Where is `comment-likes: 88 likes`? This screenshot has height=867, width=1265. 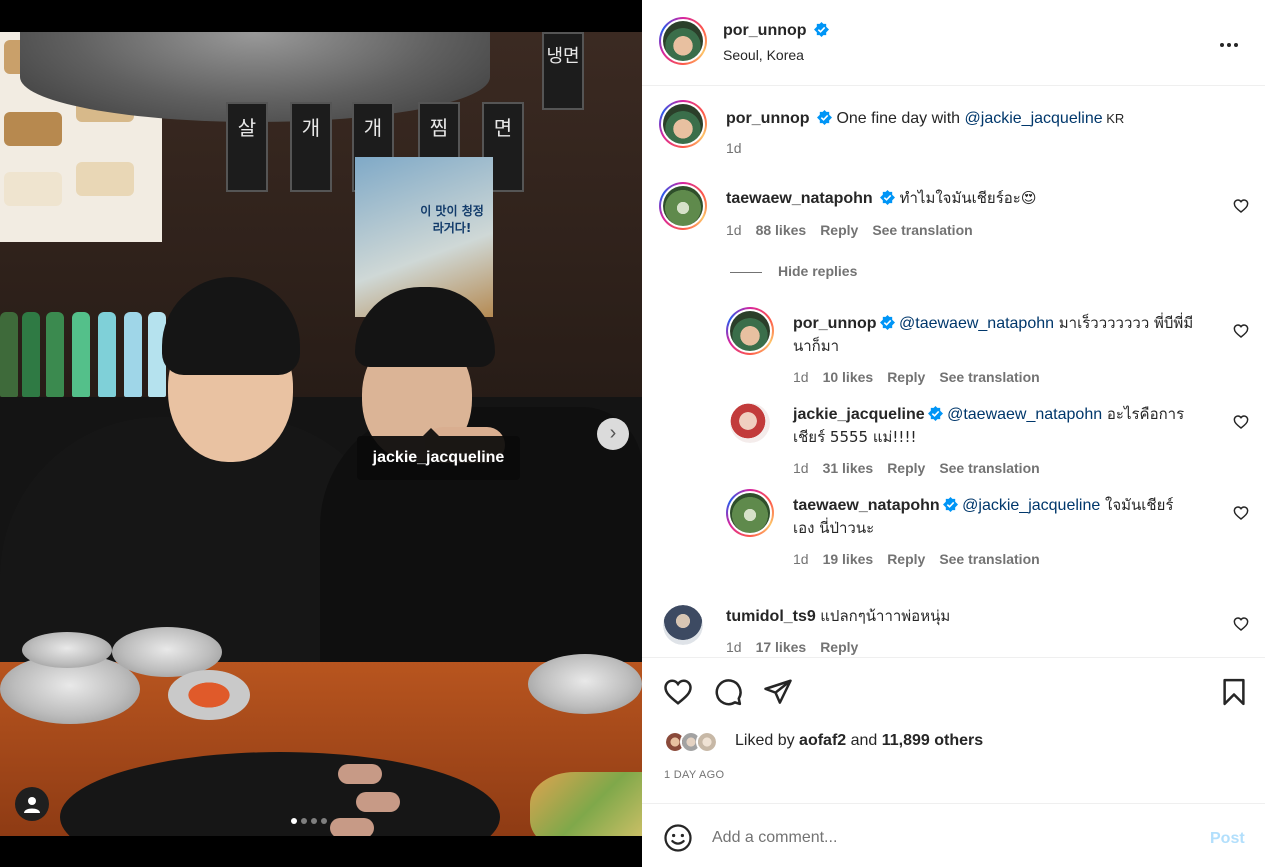 comment-likes: 88 likes is located at coordinates (781, 230).